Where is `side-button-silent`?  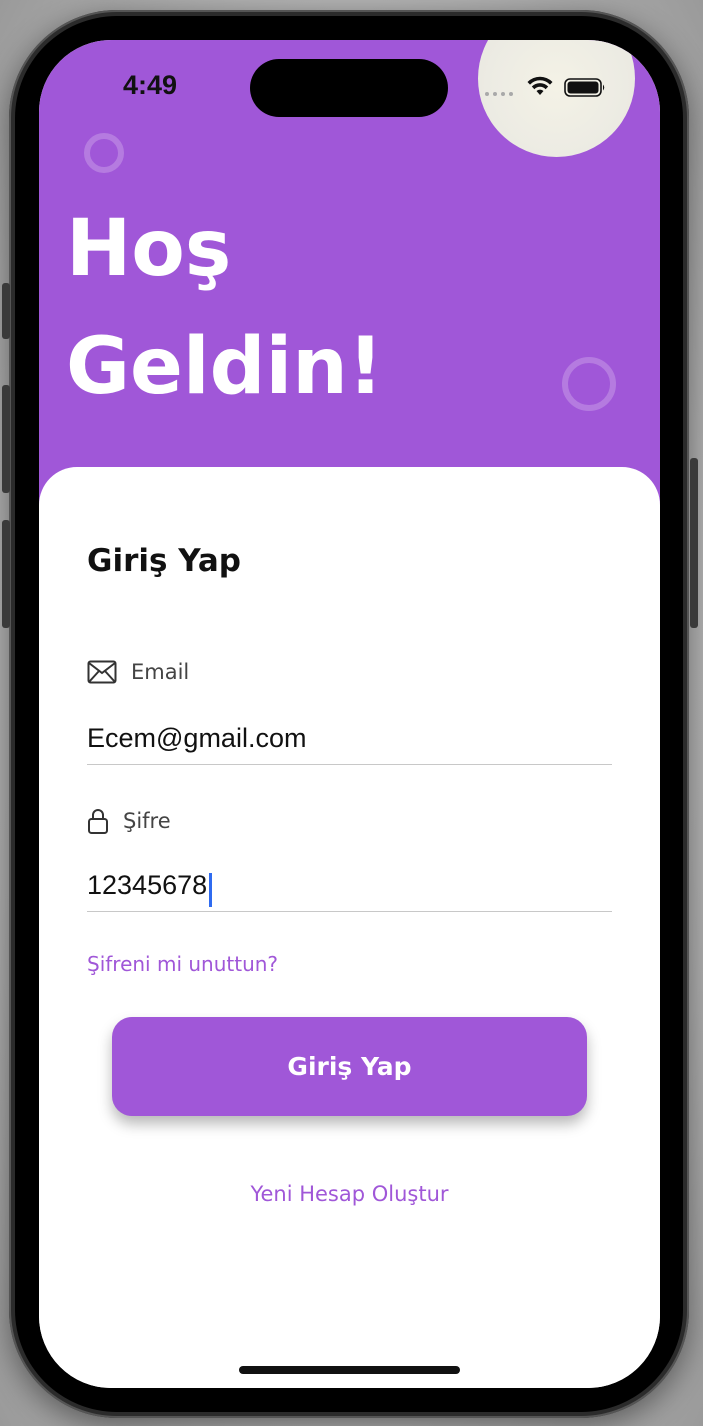 side-button-silent is located at coordinates (6, 311).